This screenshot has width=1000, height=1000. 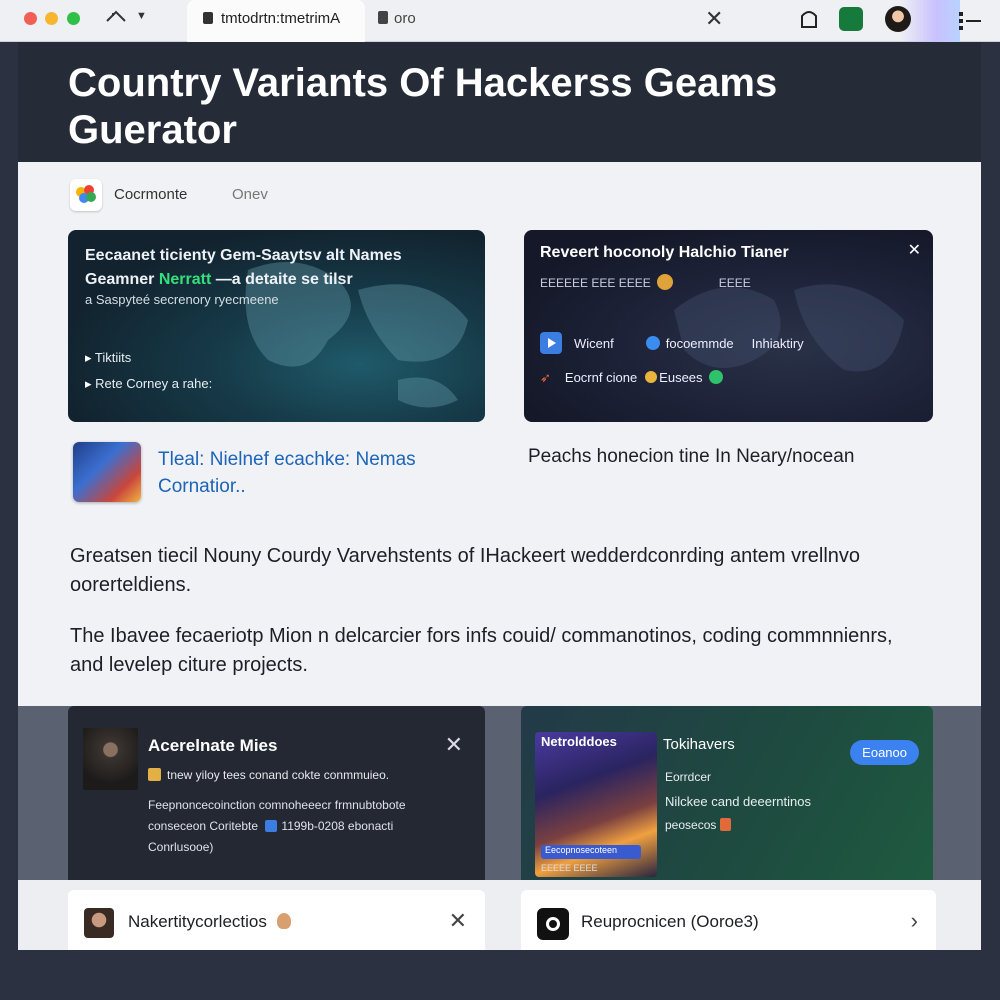 What do you see at coordinates (553, 924) in the screenshot?
I see `app-icon` at bounding box center [553, 924].